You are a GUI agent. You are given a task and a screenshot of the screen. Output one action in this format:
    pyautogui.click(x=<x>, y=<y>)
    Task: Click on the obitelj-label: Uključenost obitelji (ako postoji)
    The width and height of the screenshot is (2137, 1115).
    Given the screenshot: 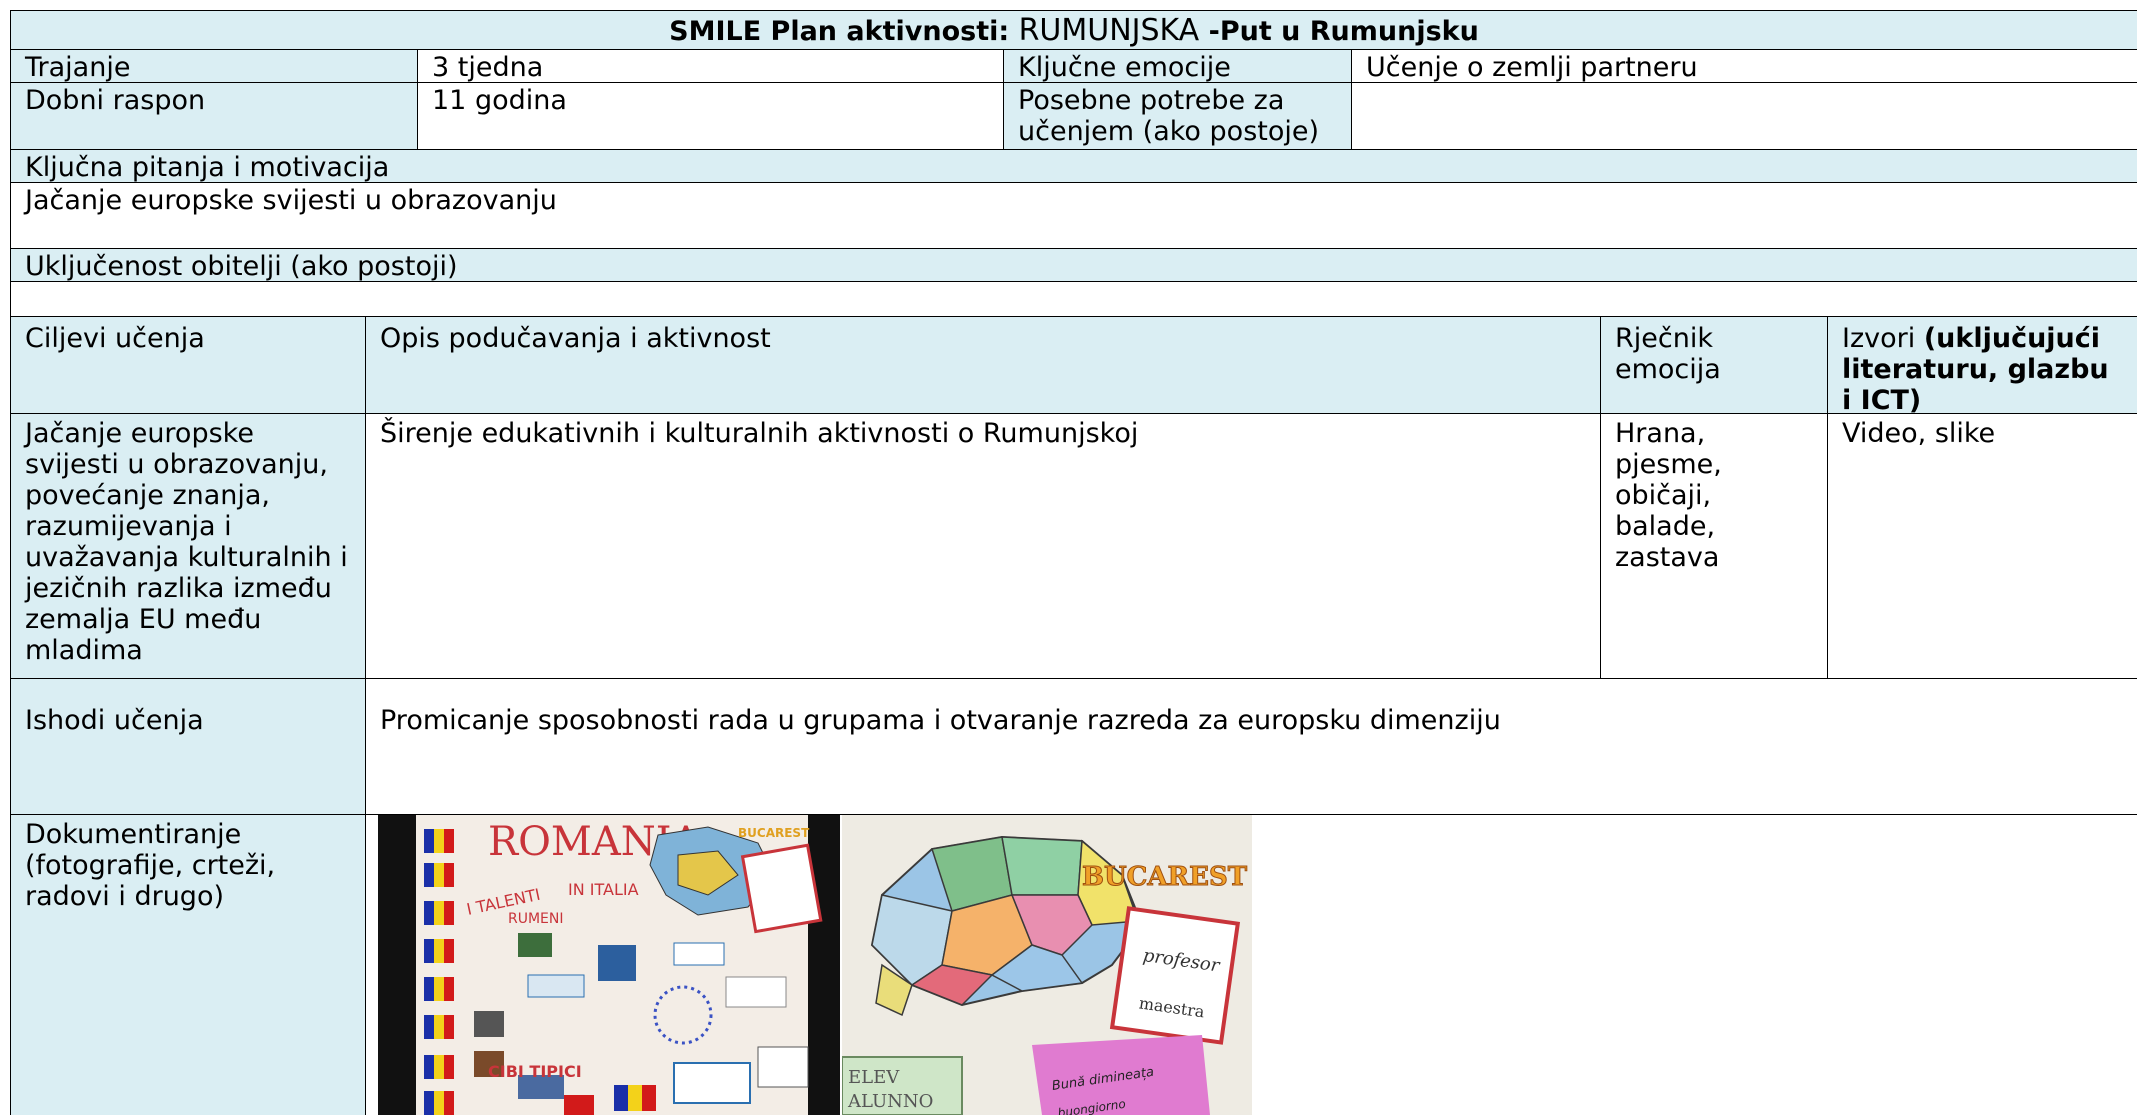 What is the action you would take?
    pyautogui.click(x=1074, y=265)
    